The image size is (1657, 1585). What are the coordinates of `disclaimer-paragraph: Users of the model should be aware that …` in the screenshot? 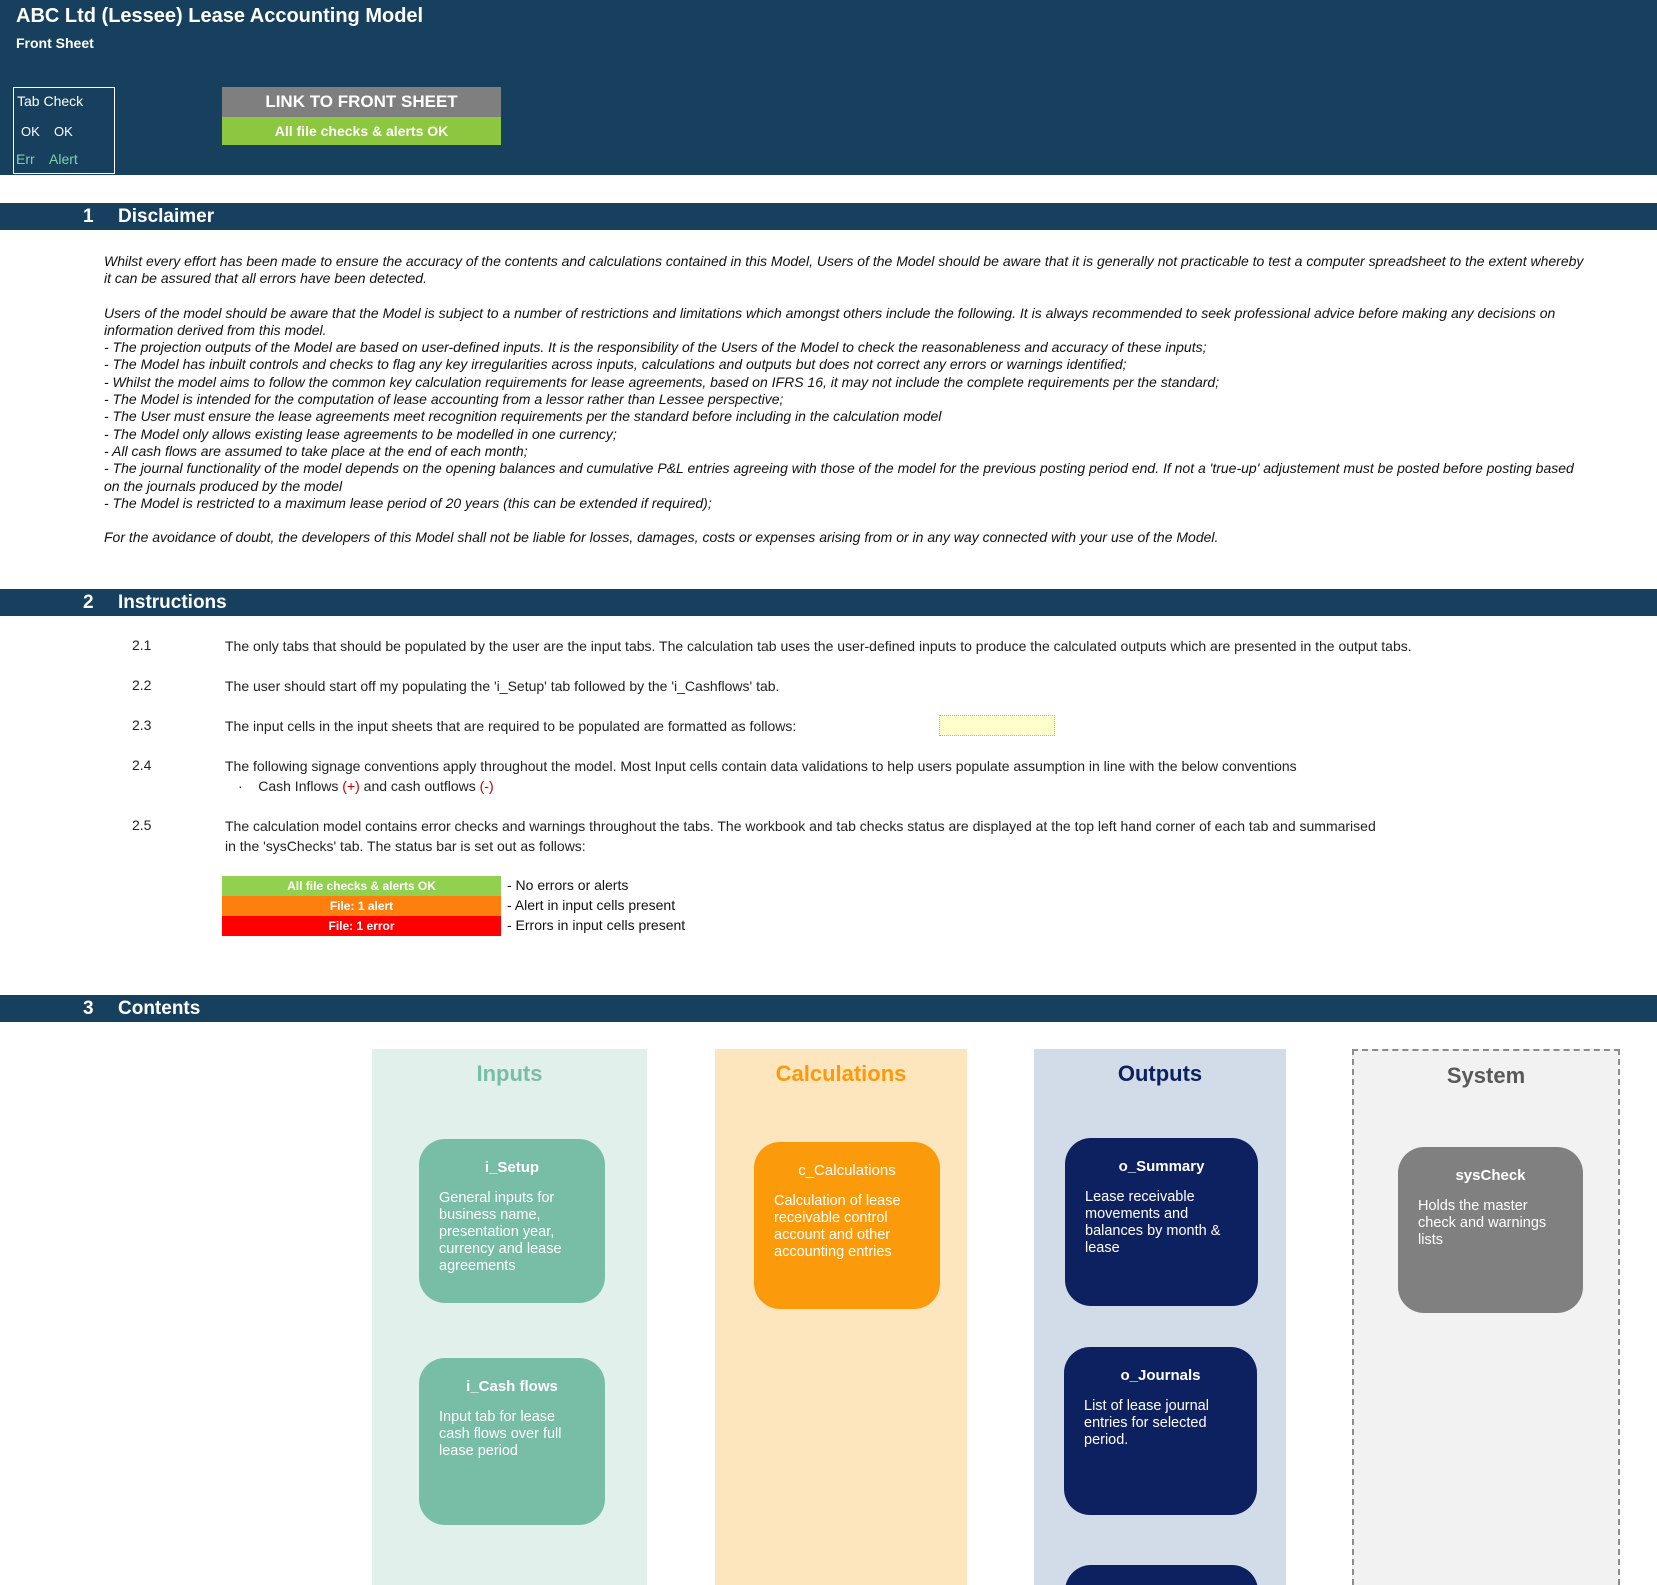 It's located at (830, 321).